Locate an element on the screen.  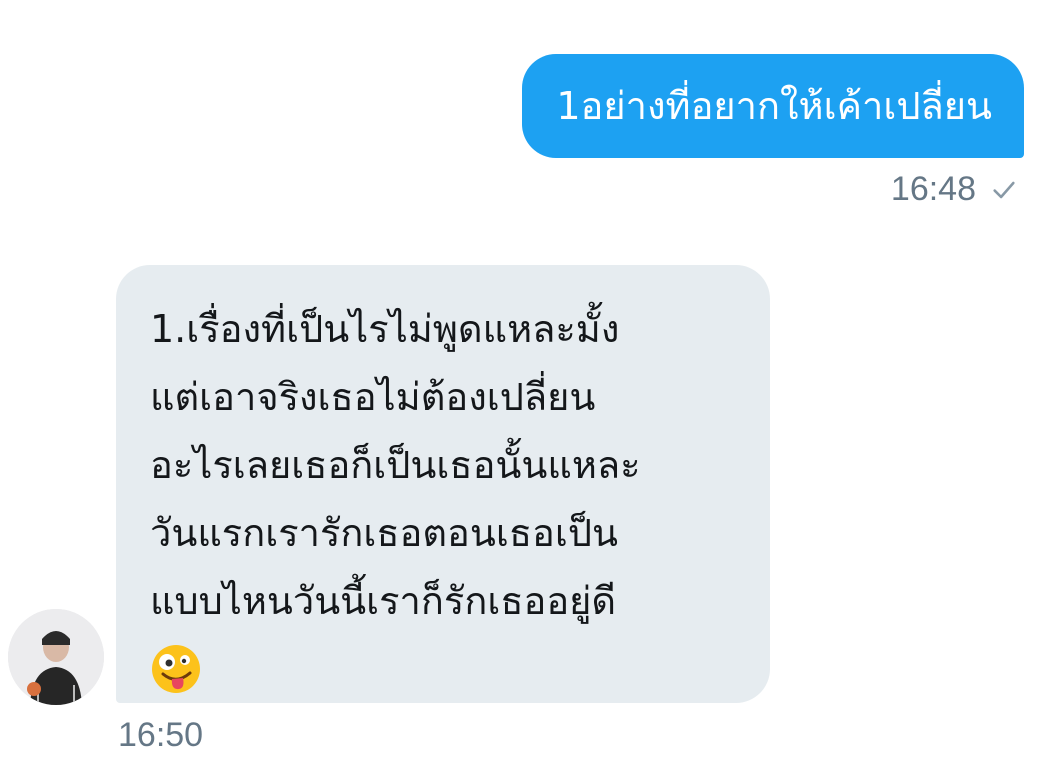
incoming-message-line: อะไรเลยเธอก็เป็นเธอนั้นแหละ is located at coordinates (395, 465).